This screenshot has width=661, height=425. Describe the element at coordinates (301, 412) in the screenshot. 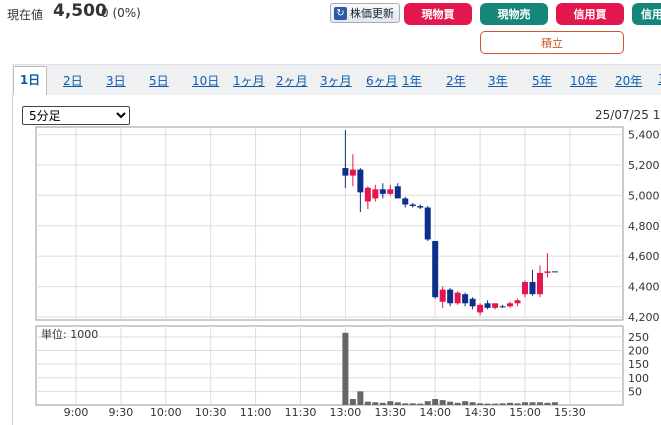

I see `time-tick-label: 11:30` at that location.